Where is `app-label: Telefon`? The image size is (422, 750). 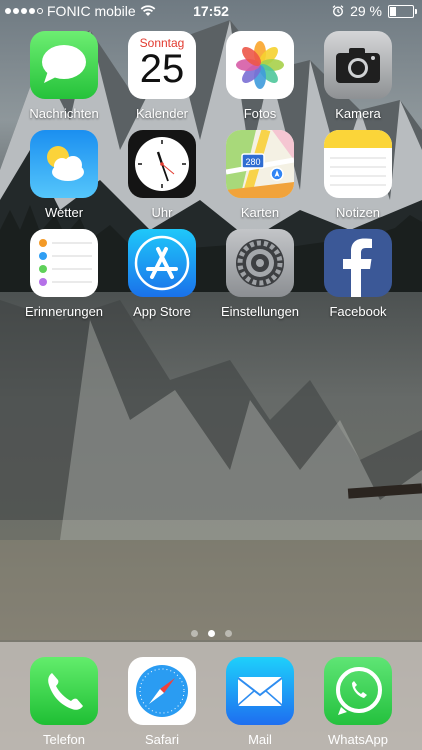
app-label: Telefon is located at coordinates (64, 739).